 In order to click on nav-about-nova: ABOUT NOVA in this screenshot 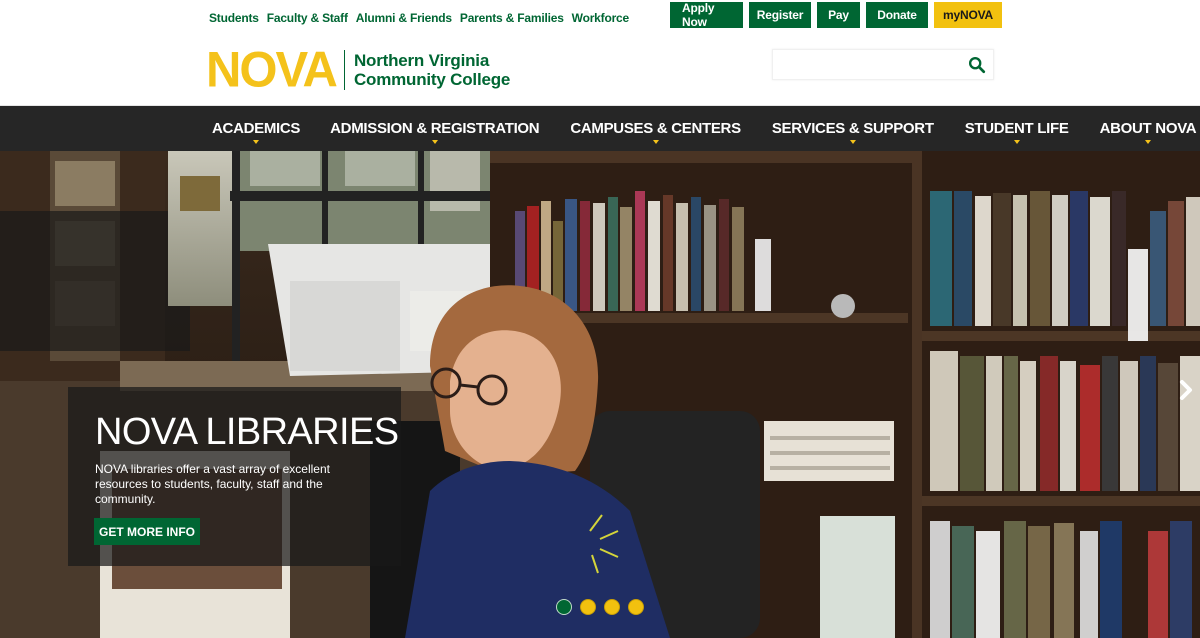, I will do `click(1148, 128)`.